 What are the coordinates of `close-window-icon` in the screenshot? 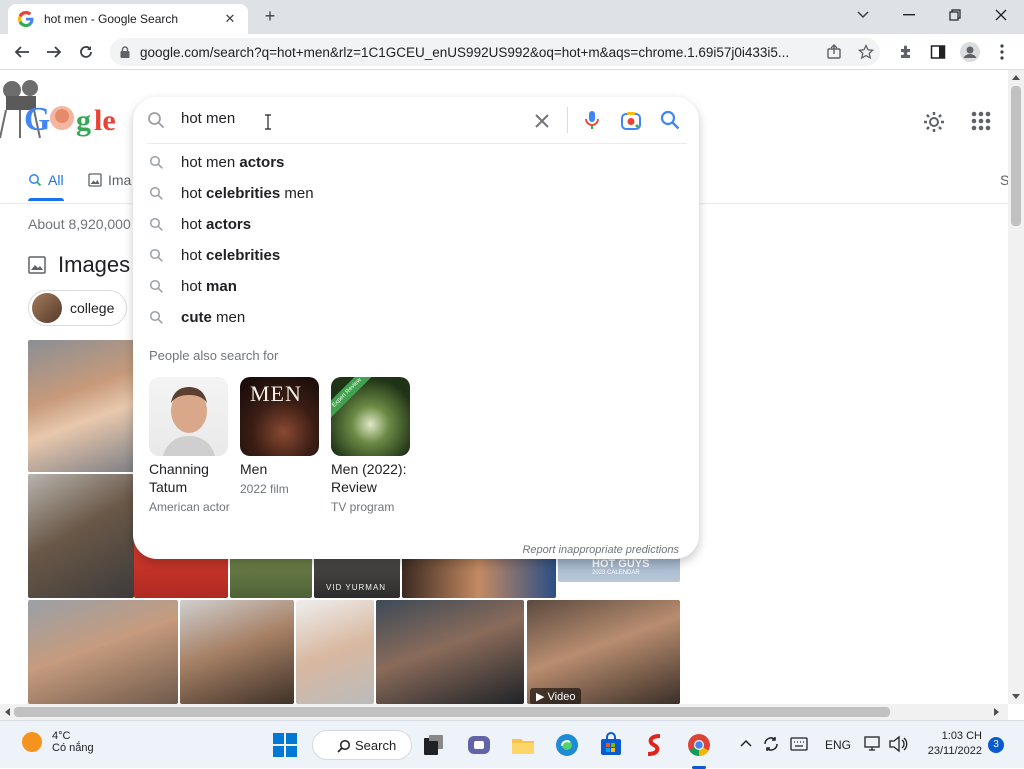 It's located at (1001, 15).